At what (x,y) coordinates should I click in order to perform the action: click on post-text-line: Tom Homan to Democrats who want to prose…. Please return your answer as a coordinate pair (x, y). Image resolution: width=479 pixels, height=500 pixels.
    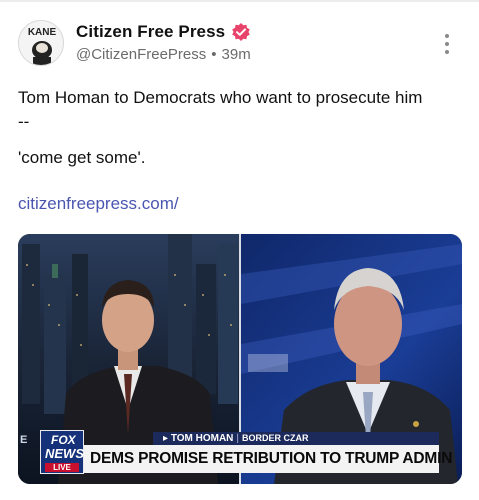
    Looking at the image, I should click on (220, 97).